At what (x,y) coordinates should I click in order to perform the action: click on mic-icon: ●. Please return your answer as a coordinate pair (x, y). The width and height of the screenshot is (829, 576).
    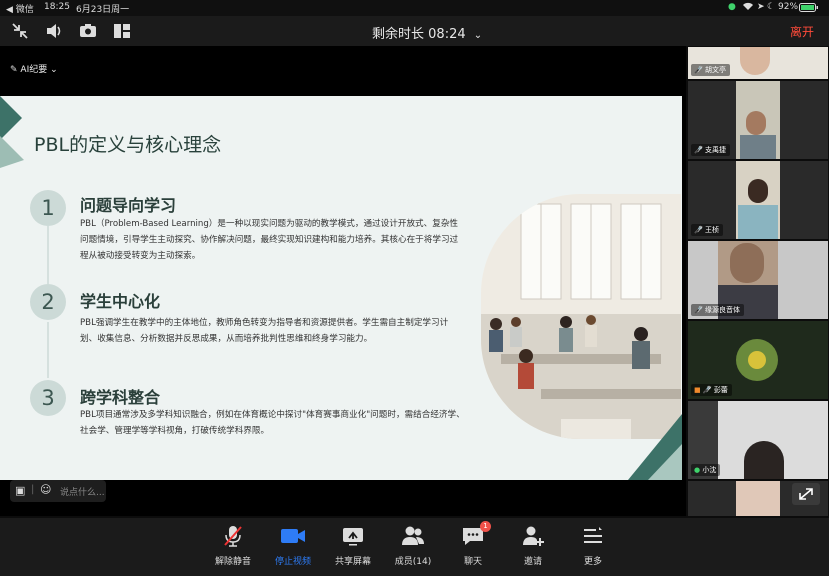
    Looking at the image, I should click on (697, 470).